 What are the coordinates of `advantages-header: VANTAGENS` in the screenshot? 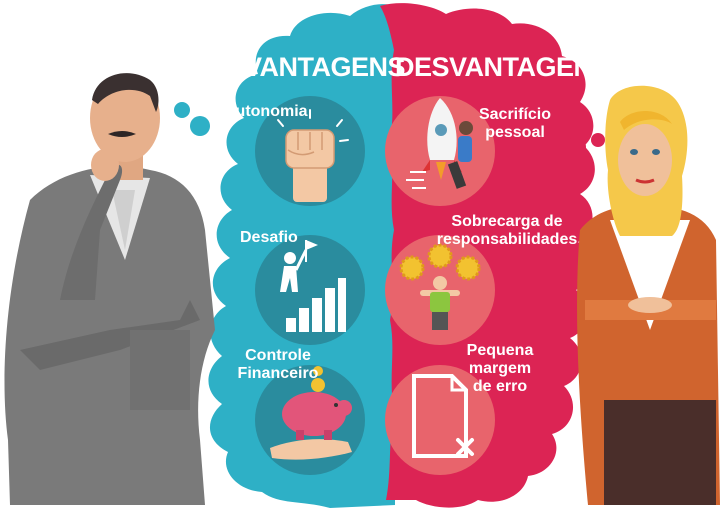 It's located at (325, 67).